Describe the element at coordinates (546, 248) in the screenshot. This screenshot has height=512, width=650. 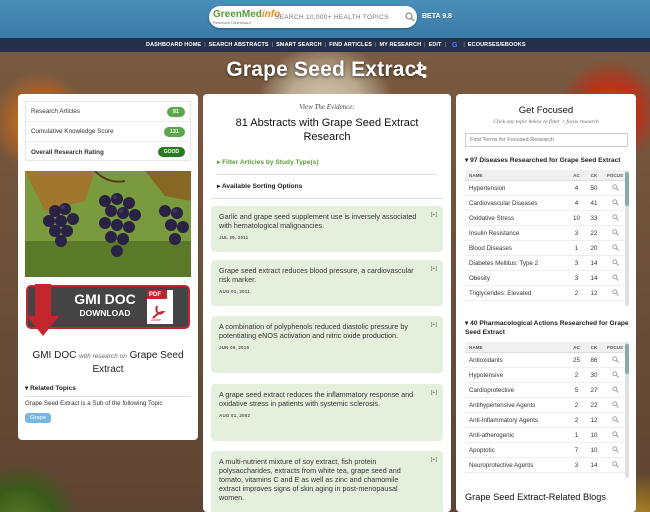
I see `table-row: Blood Diseases 1 20` at that location.